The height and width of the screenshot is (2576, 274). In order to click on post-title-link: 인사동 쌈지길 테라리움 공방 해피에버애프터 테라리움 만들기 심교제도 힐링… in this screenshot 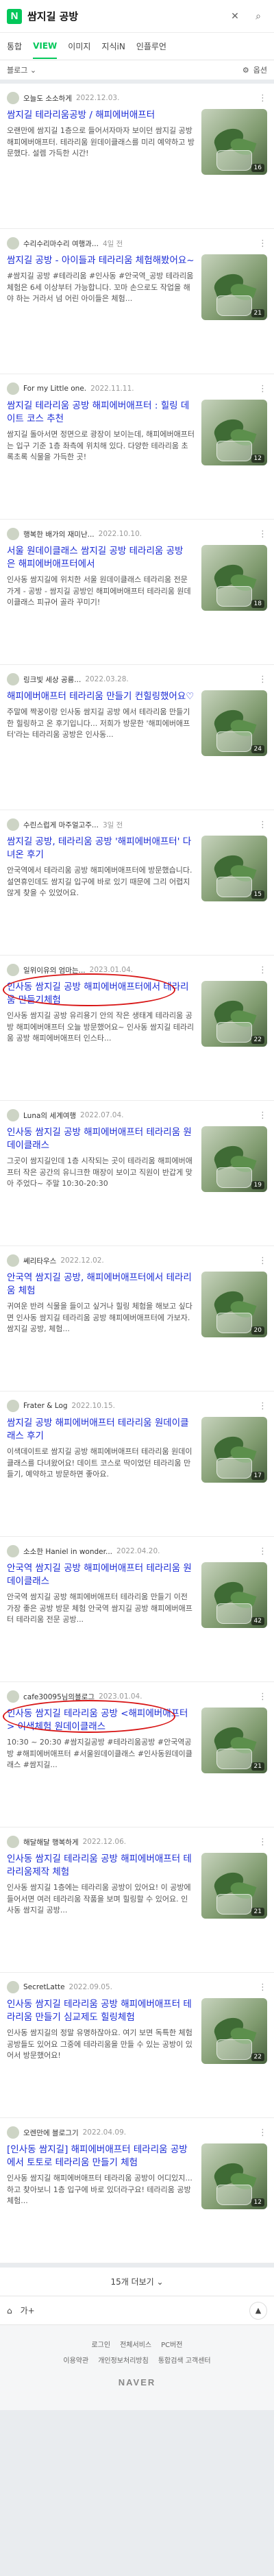, I will do `click(101, 2011)`.